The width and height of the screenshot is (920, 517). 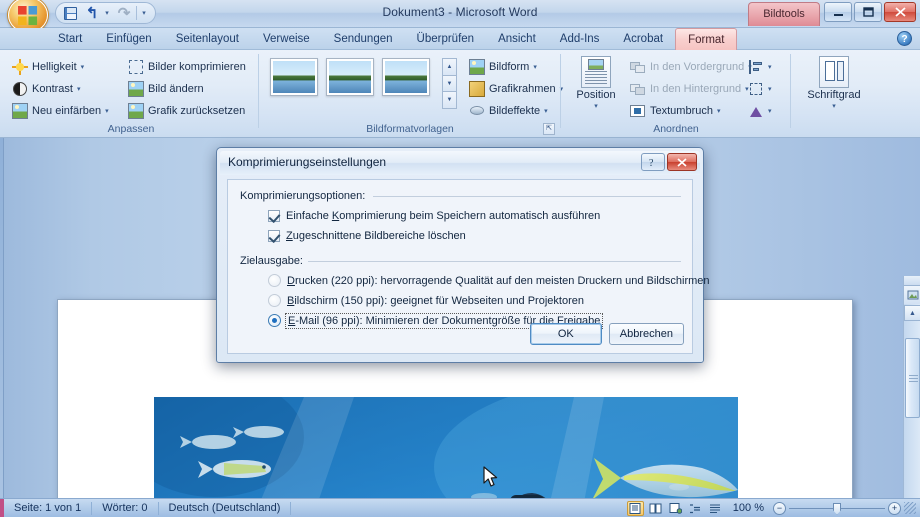 I want to click on gallery-more-button: ▼, so click(x=449, y=100).